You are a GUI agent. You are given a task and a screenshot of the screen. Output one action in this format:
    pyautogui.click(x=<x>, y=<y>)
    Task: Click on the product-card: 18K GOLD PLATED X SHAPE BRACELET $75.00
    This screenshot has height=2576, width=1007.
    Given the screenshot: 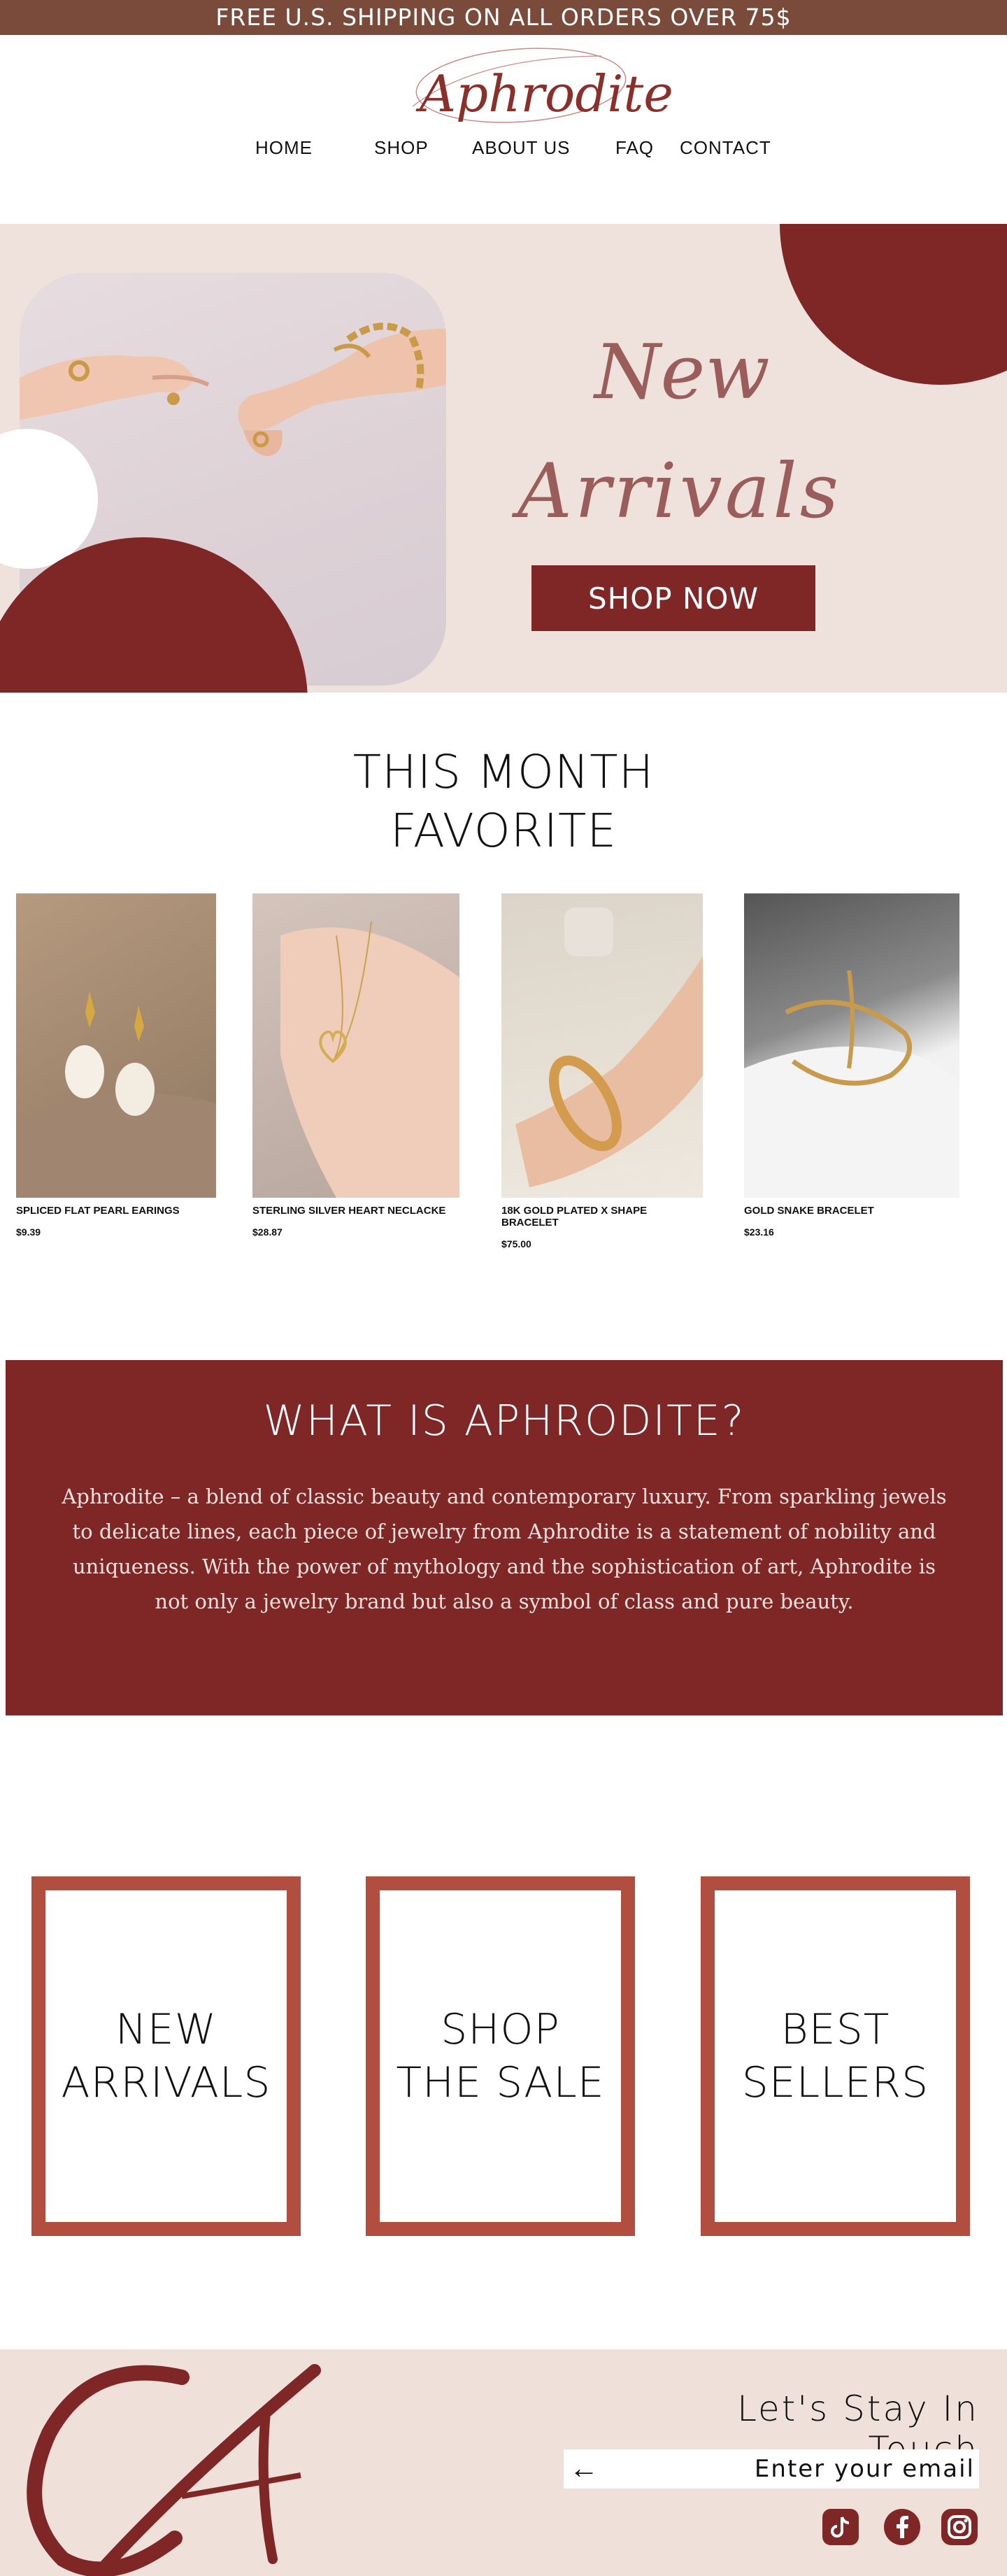 What is the action you would take?
    pyautogui.click(x=602, y=1071)
    